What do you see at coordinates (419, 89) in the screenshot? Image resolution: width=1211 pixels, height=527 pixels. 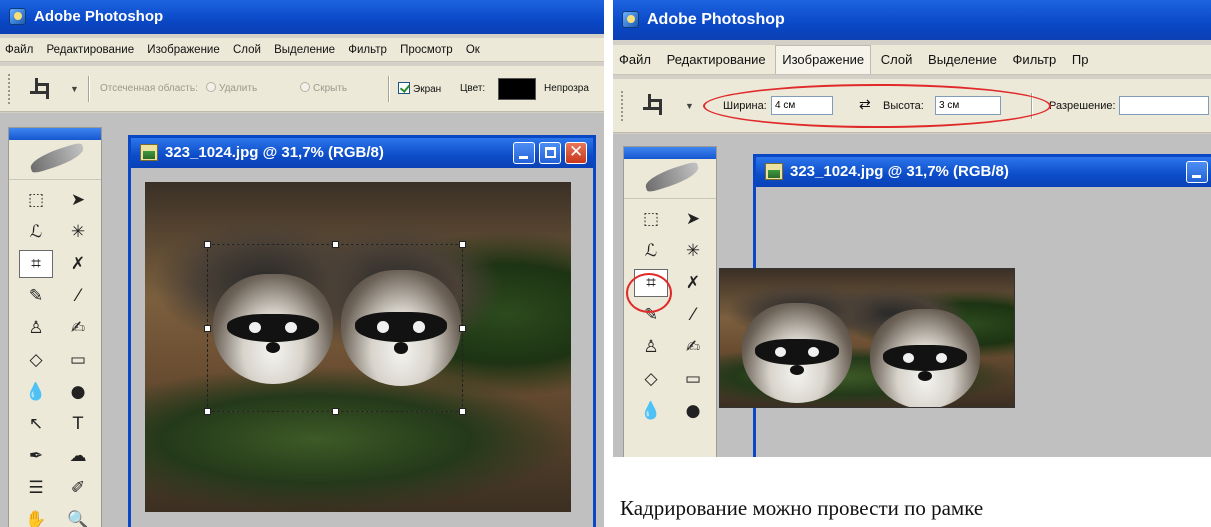 I see `screen-checkbox: Экран` at bounding box center [419, 89].